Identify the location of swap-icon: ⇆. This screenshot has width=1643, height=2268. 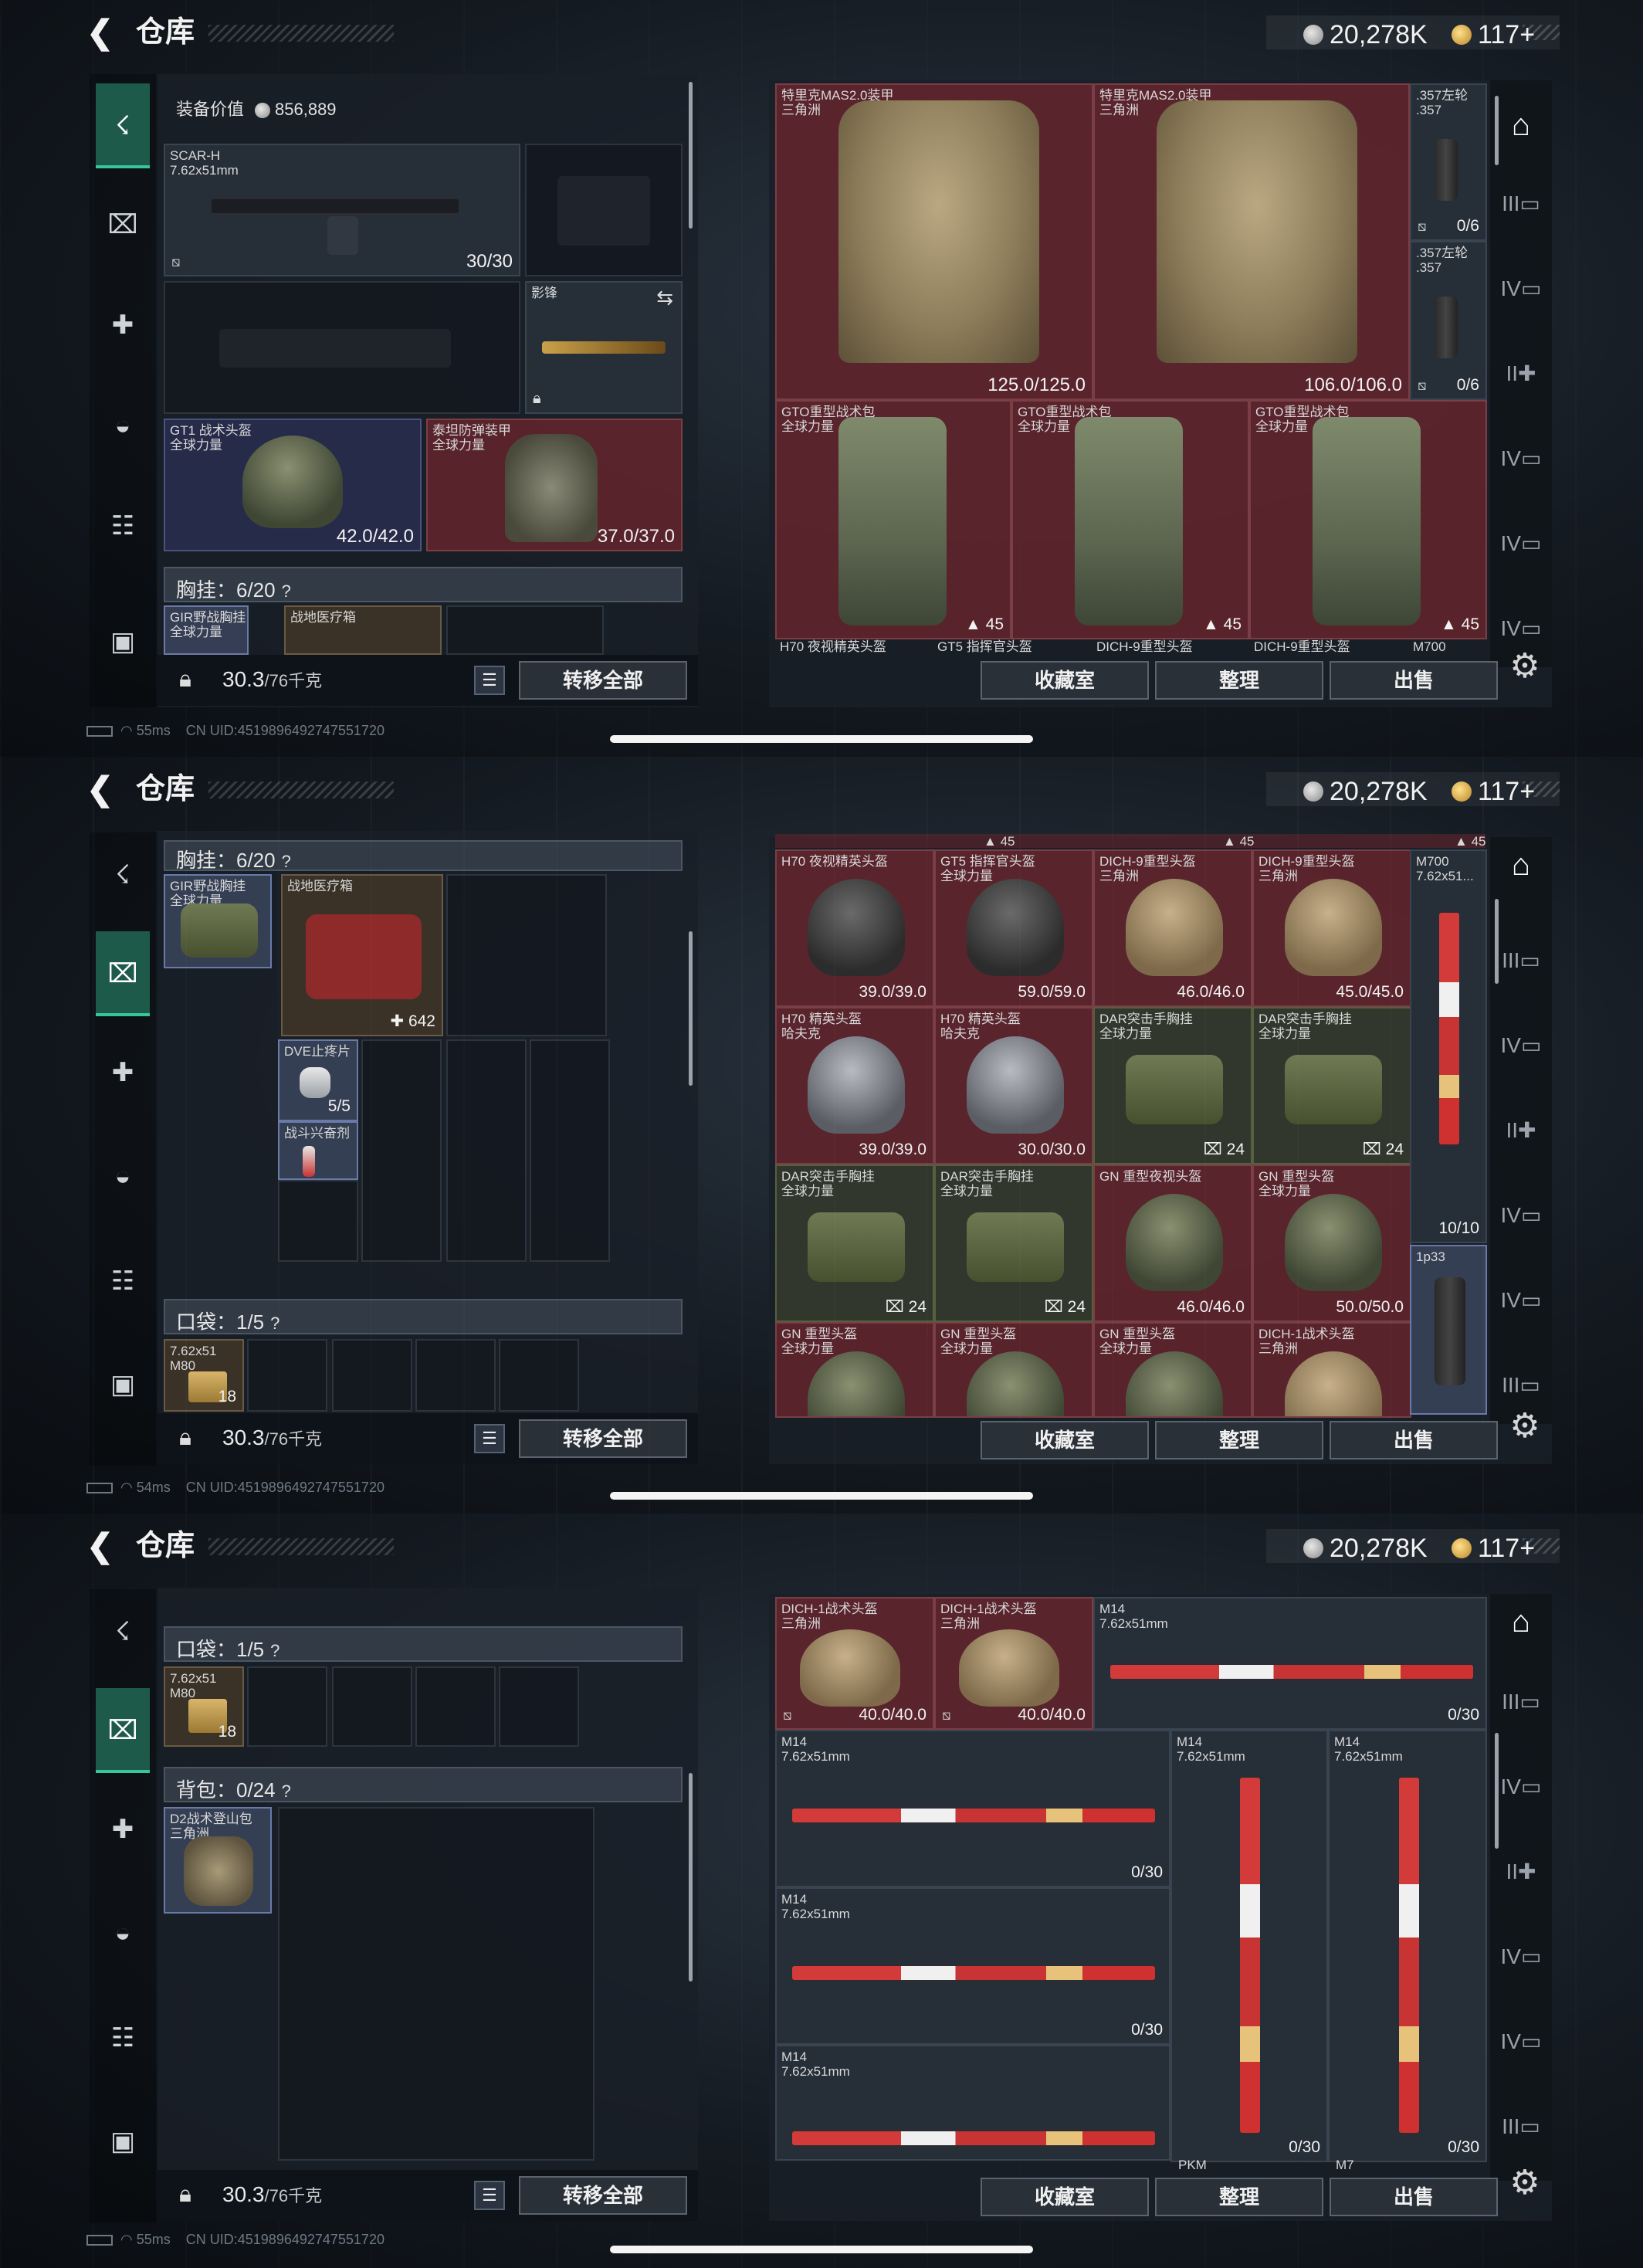
(665, 298).